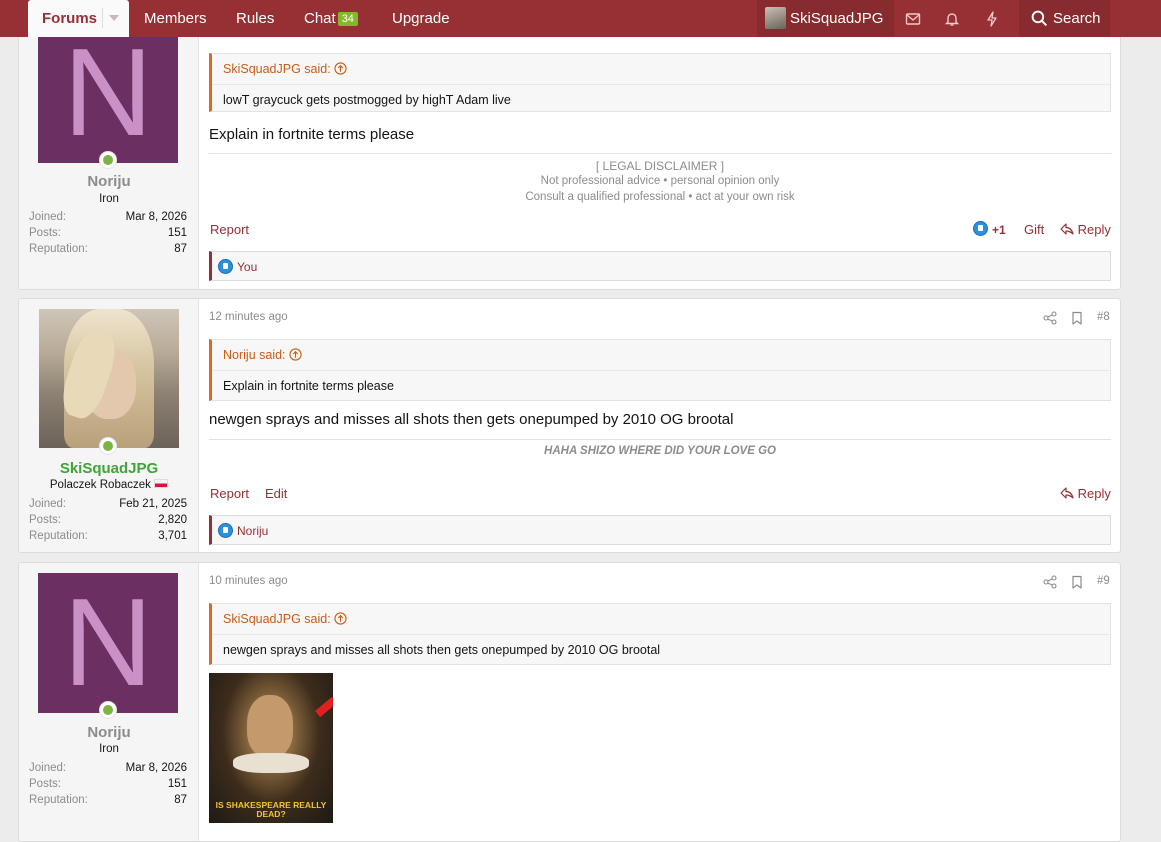  Describe the element at coordinates (324, 707) in the screenshot. I see `red-arrow-icon` at that location.